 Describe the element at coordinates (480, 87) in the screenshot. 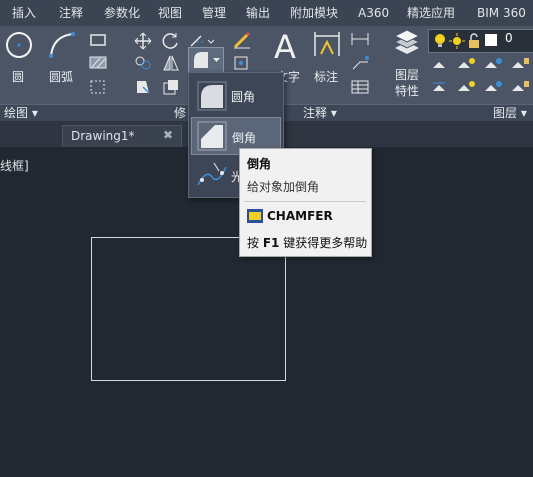

I see `layer-tools-row2-icon` at that location.